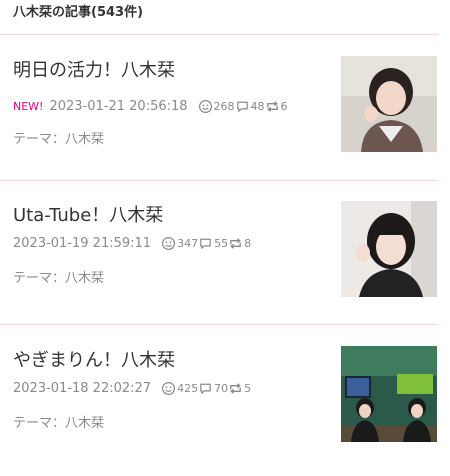  Describe the element at coordinates (248, 388) in the screenshot. I see `reblog-count-value: 5` at that location.